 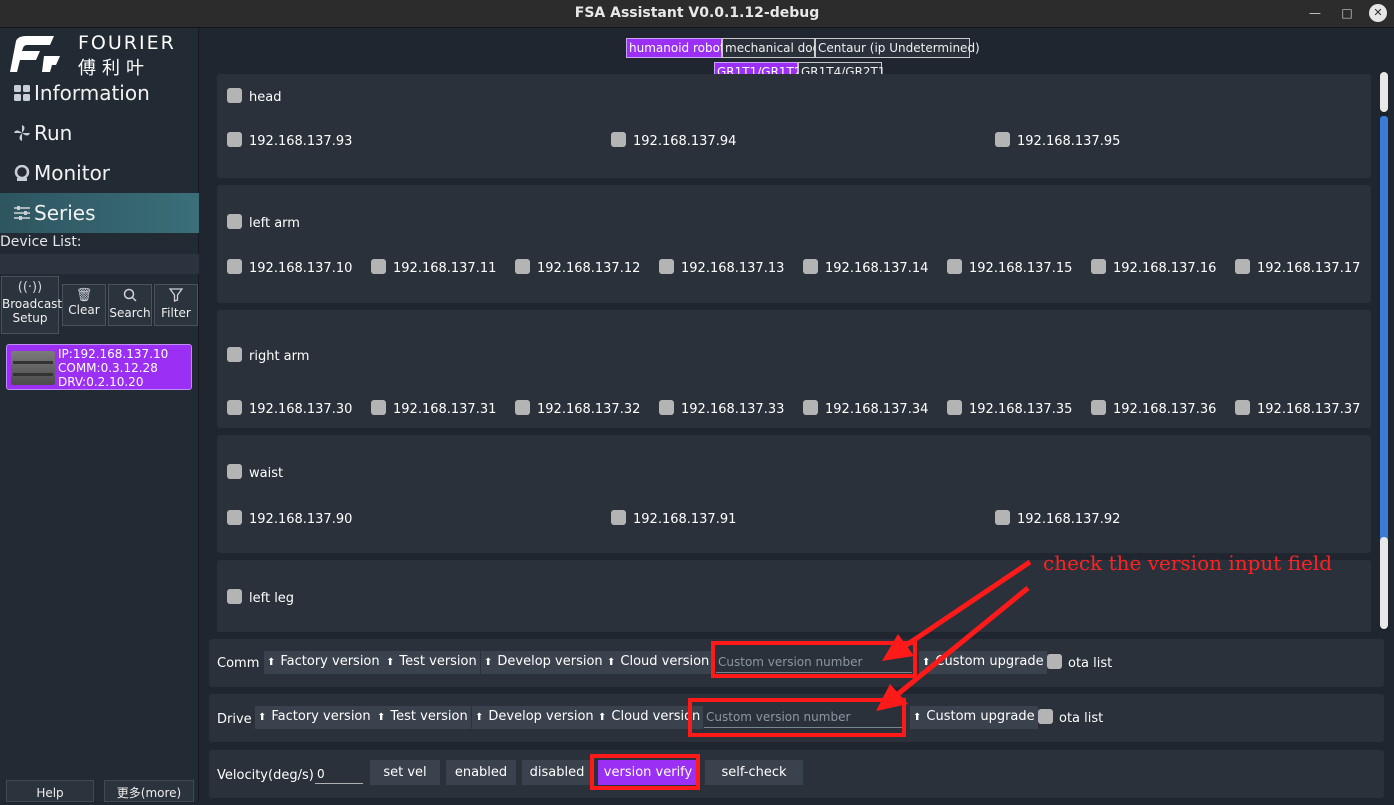 What do you see at coordinates (101, 382) in the screenshot?
I see `device-drv: DRV:0.2.10.20` at bounding box center [101, 382].